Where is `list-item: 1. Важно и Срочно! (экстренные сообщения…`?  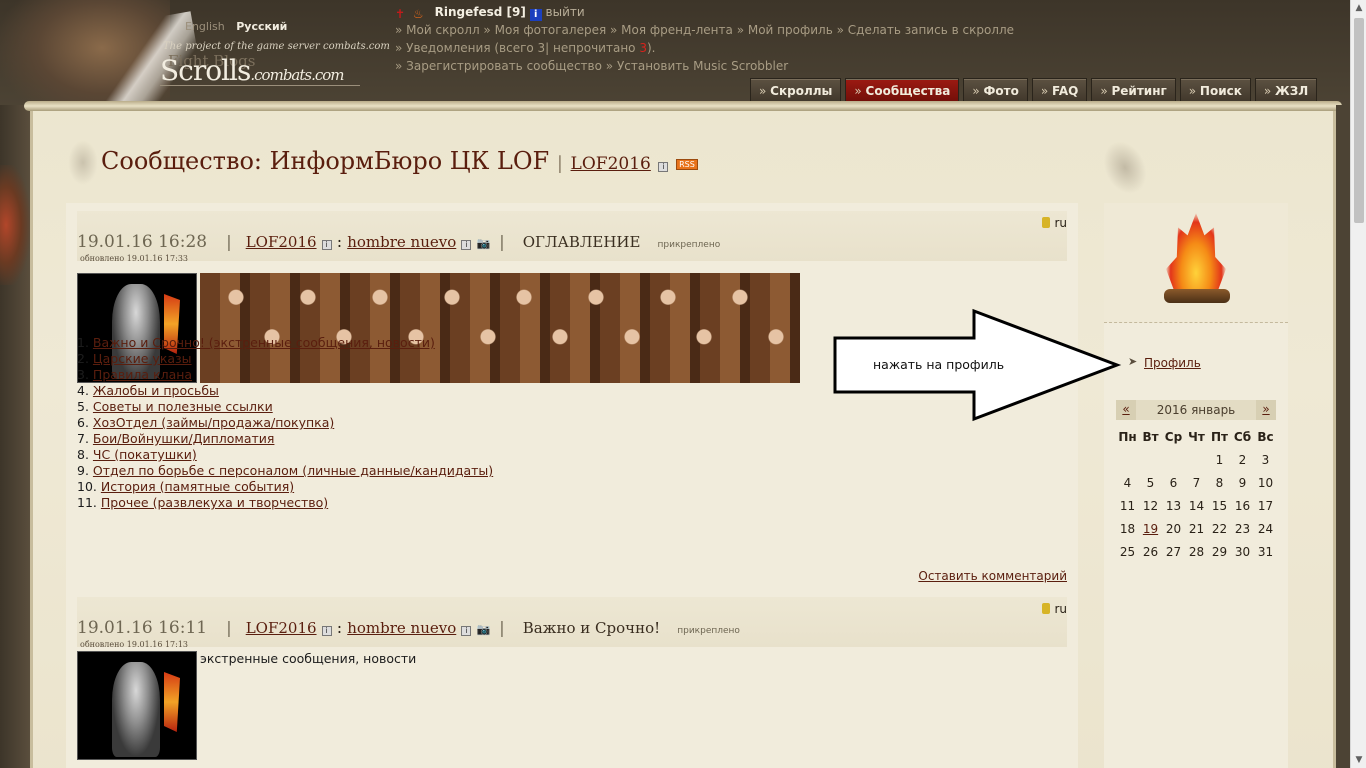 list-item: 1. Важно и Срочно! (экстренные сообщения… is located at coordinates (285, 343).